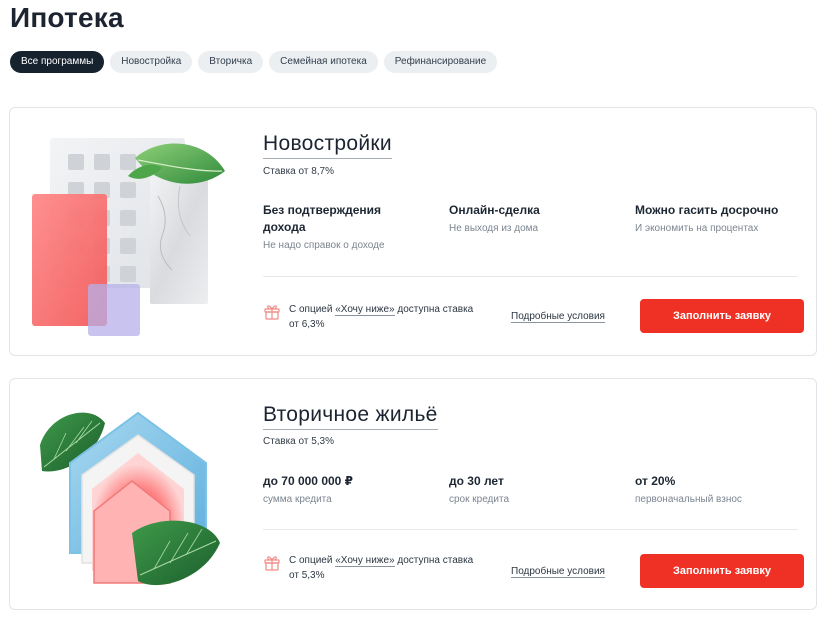 This screenshot has height=618, width=825. I want to click on feature-title: Без подтверждения дохода, so click(322, 218).